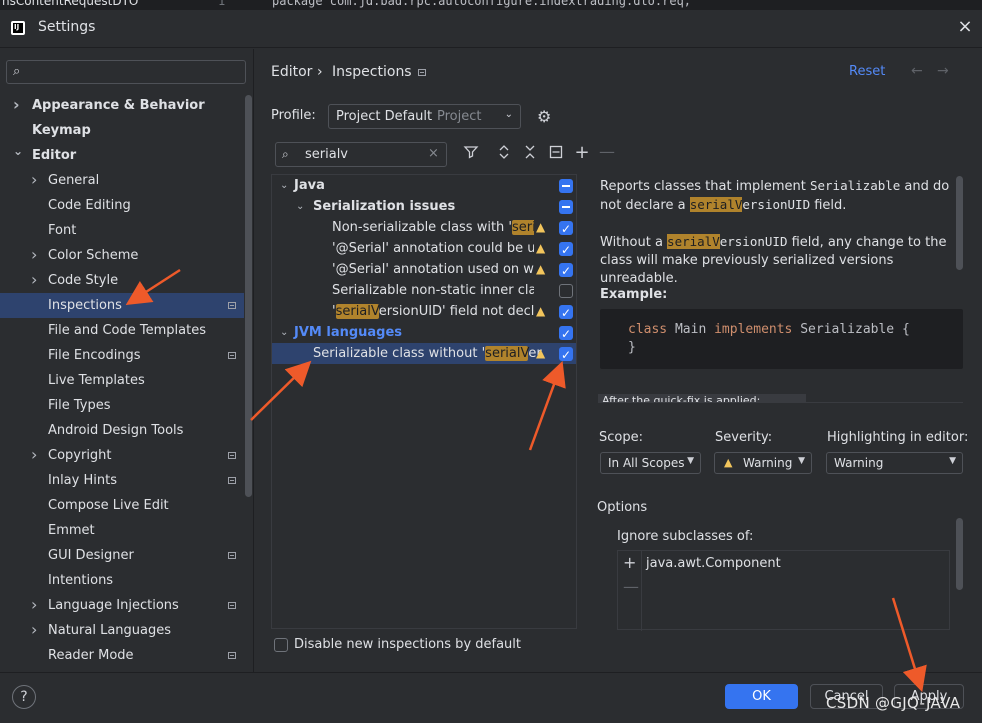  I want to click on inspection-item: '@Serial' annotation used on wr ▲, so click(427, 270).